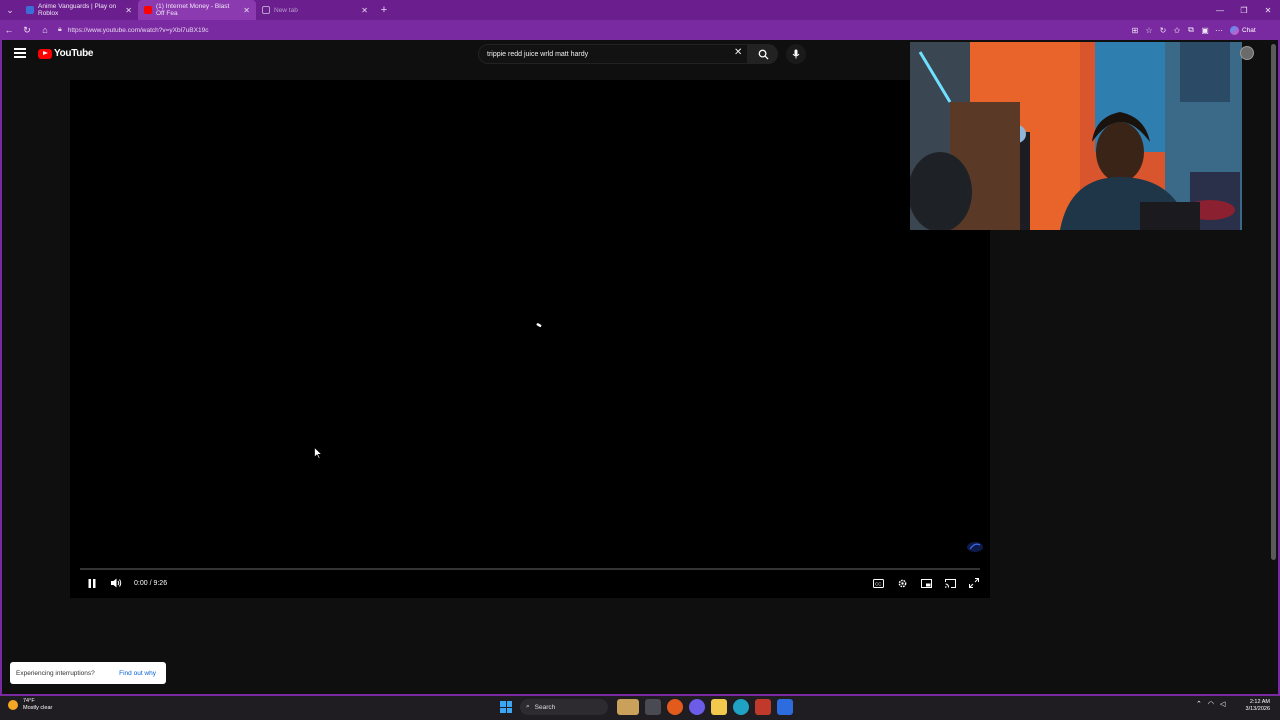 The image size is (1280, 720). I want to click on svg-text: CC, so click(878, 583).